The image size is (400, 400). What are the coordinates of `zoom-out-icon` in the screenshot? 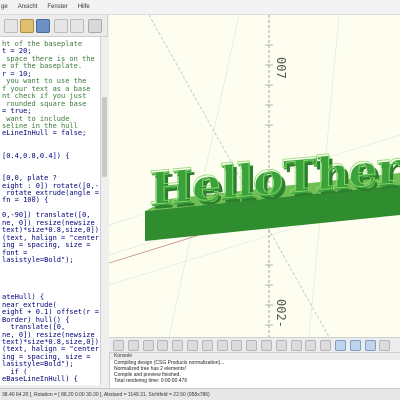 It's located at (178, 345).